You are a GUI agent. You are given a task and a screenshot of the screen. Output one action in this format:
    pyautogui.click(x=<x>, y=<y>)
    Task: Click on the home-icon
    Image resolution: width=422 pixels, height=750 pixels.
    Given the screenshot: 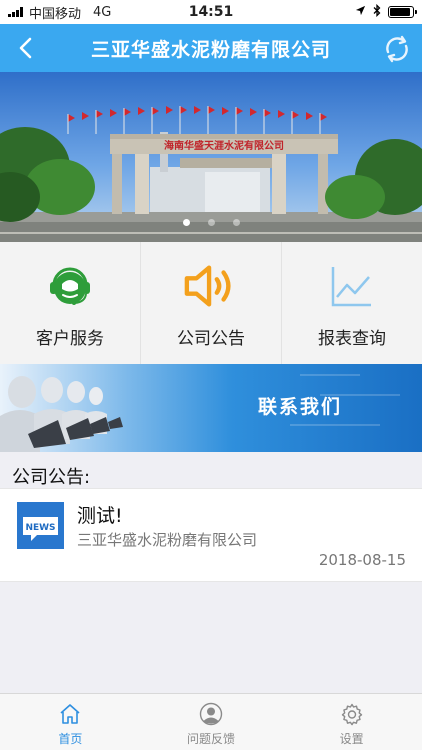 What is the action you would take?
    pyautogui.click(x=70, y=714)
    